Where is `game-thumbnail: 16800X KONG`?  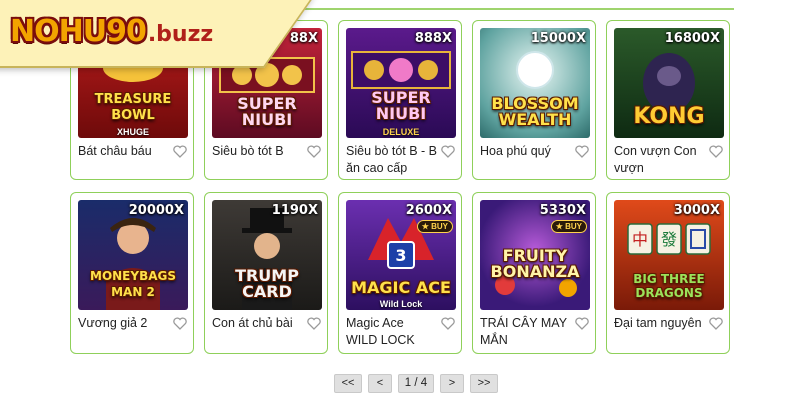 game-thumbnail: 16800X KONG is located at coordinates (669, 83).